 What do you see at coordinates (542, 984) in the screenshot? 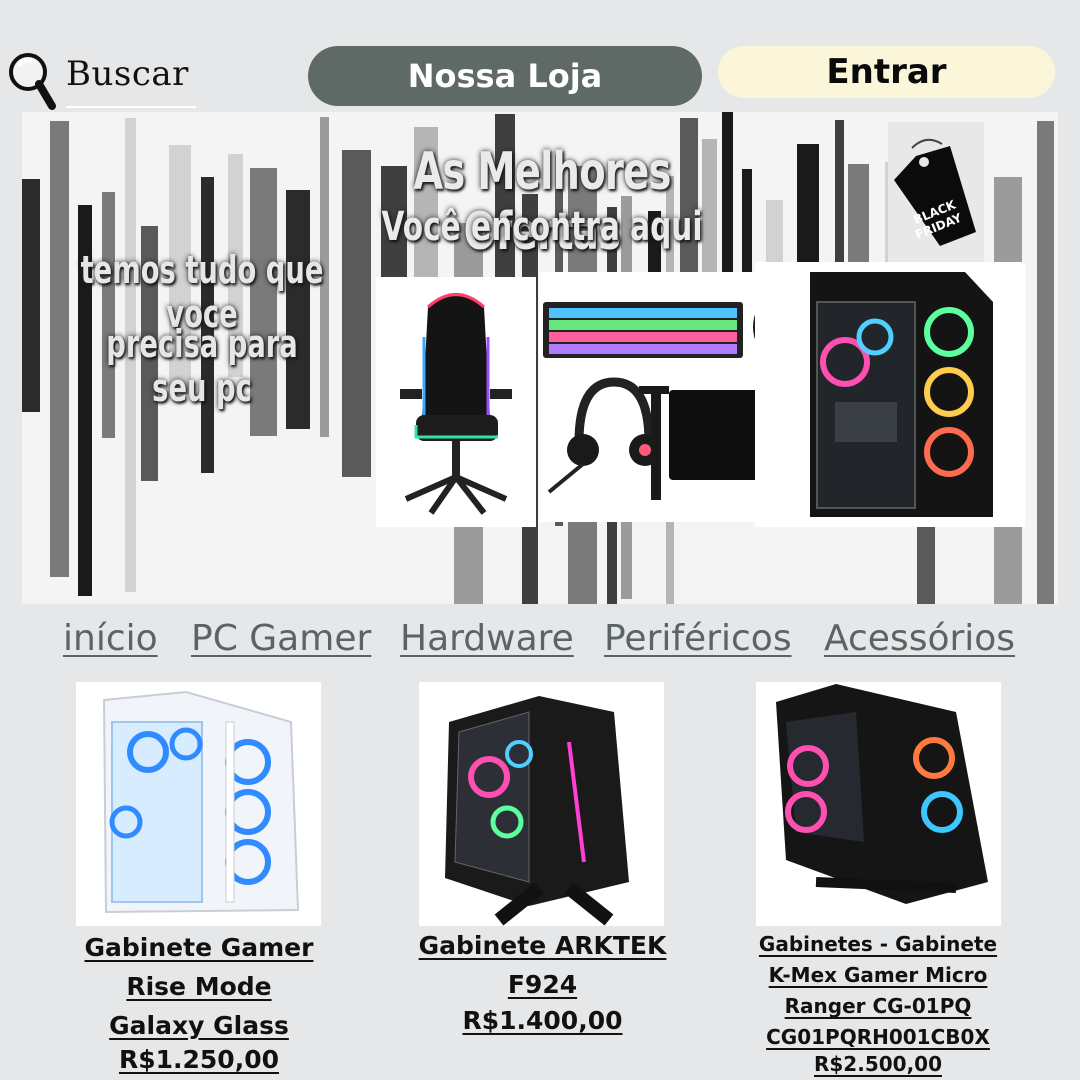
I see `product-name-line: F924` at bounding box center [542, 984].